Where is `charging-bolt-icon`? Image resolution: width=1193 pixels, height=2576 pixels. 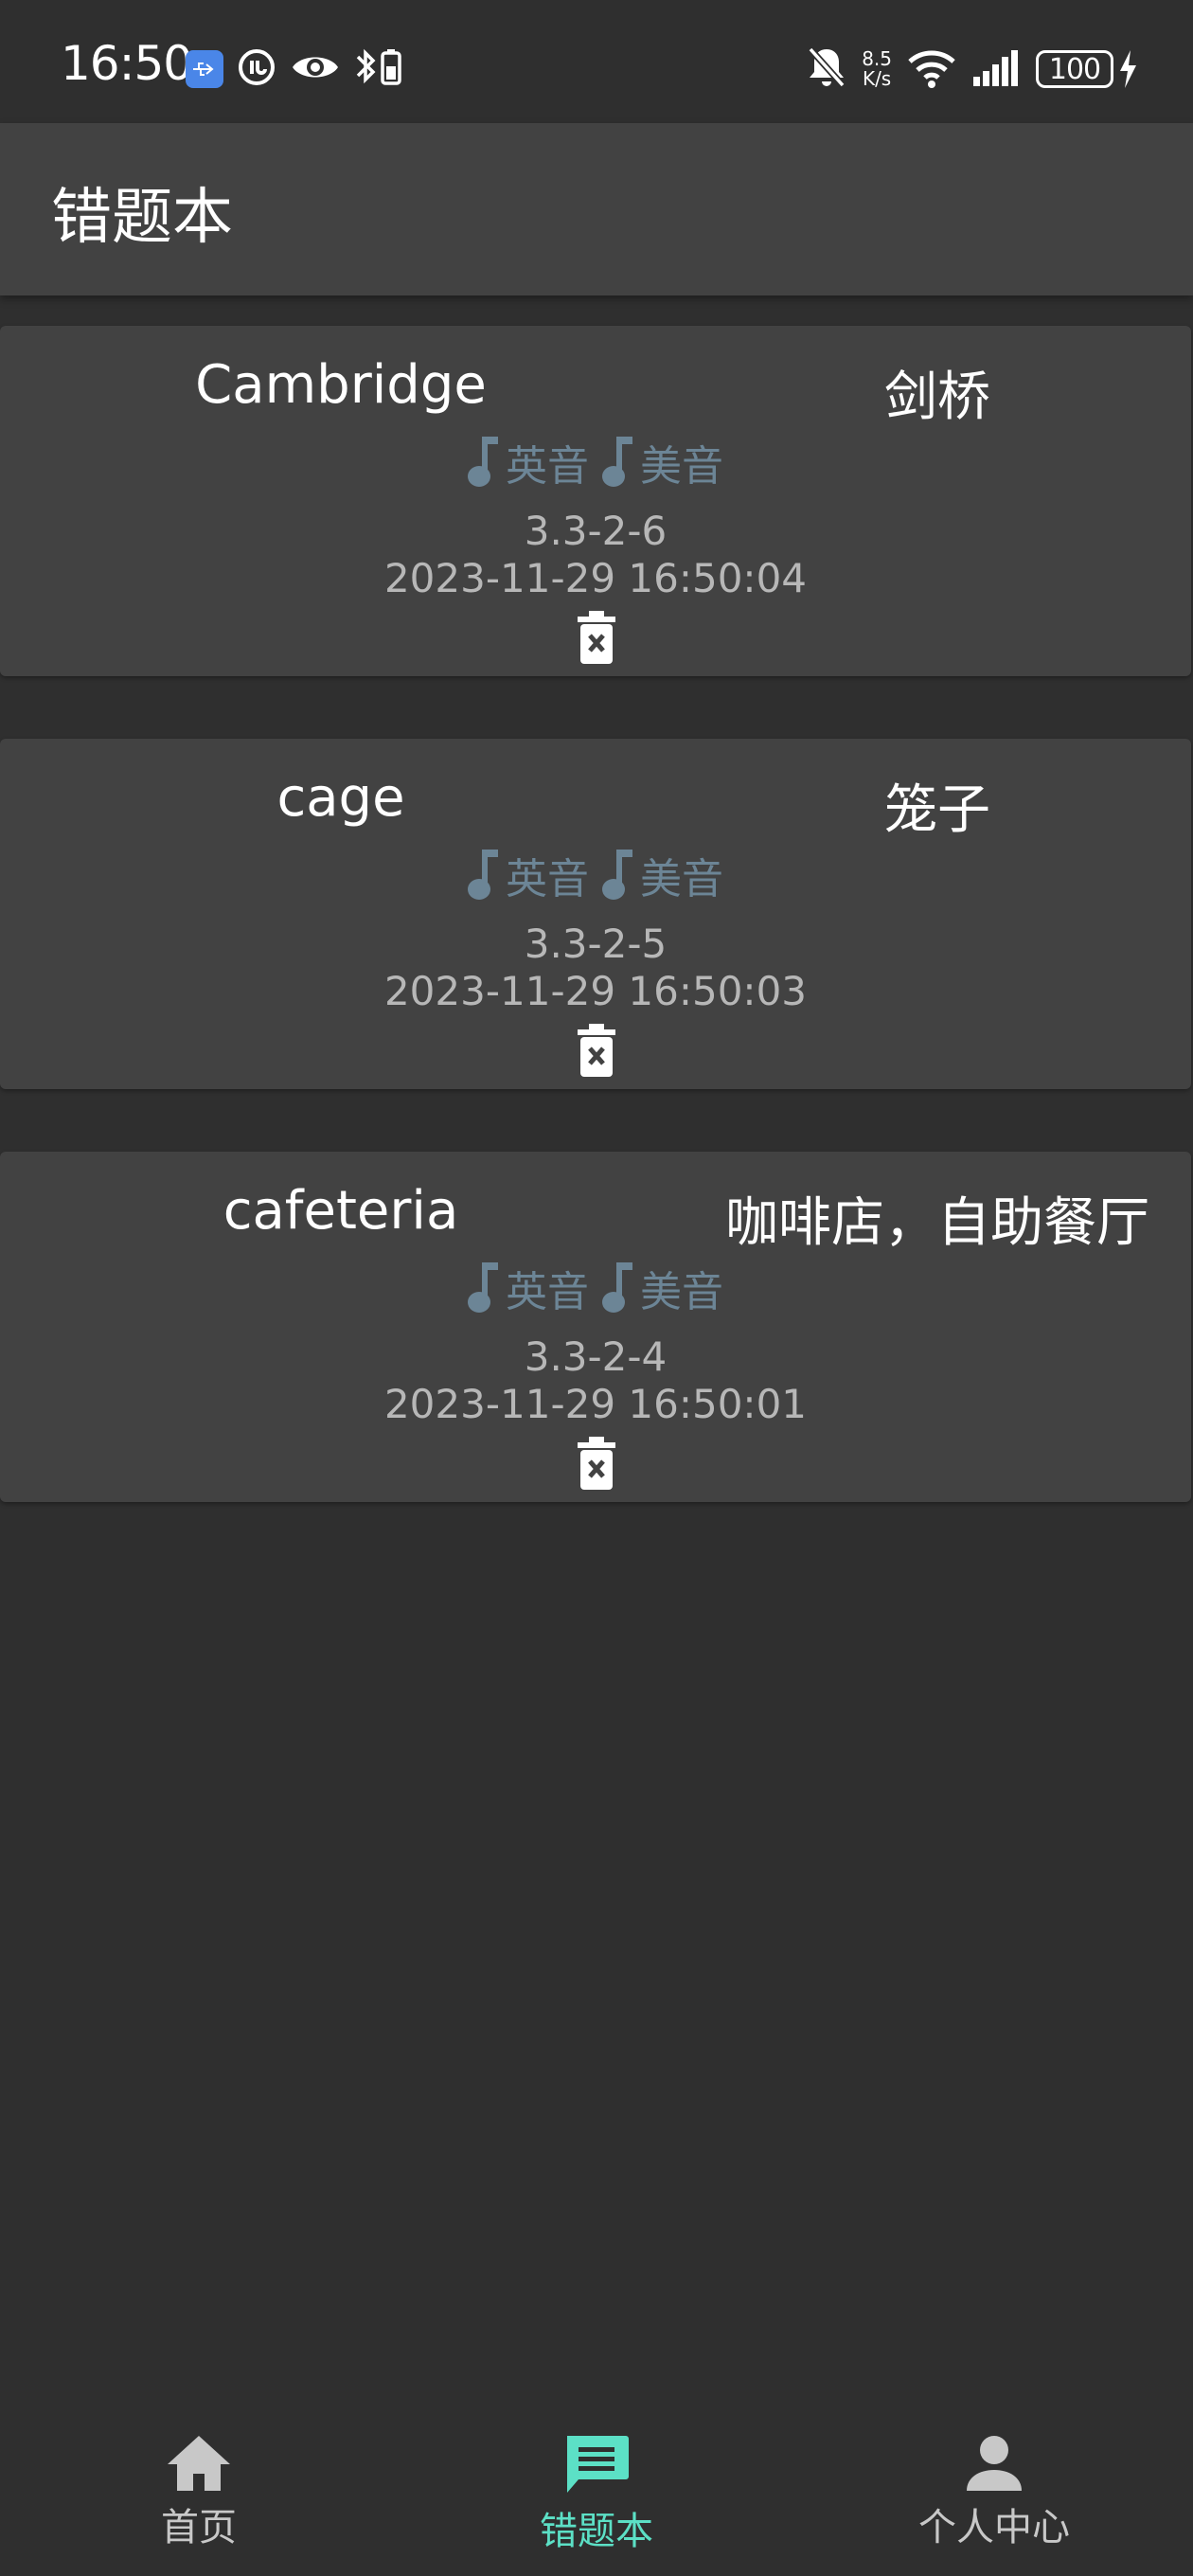
charging-bolt-icon is located at coordinates (1128, 69).